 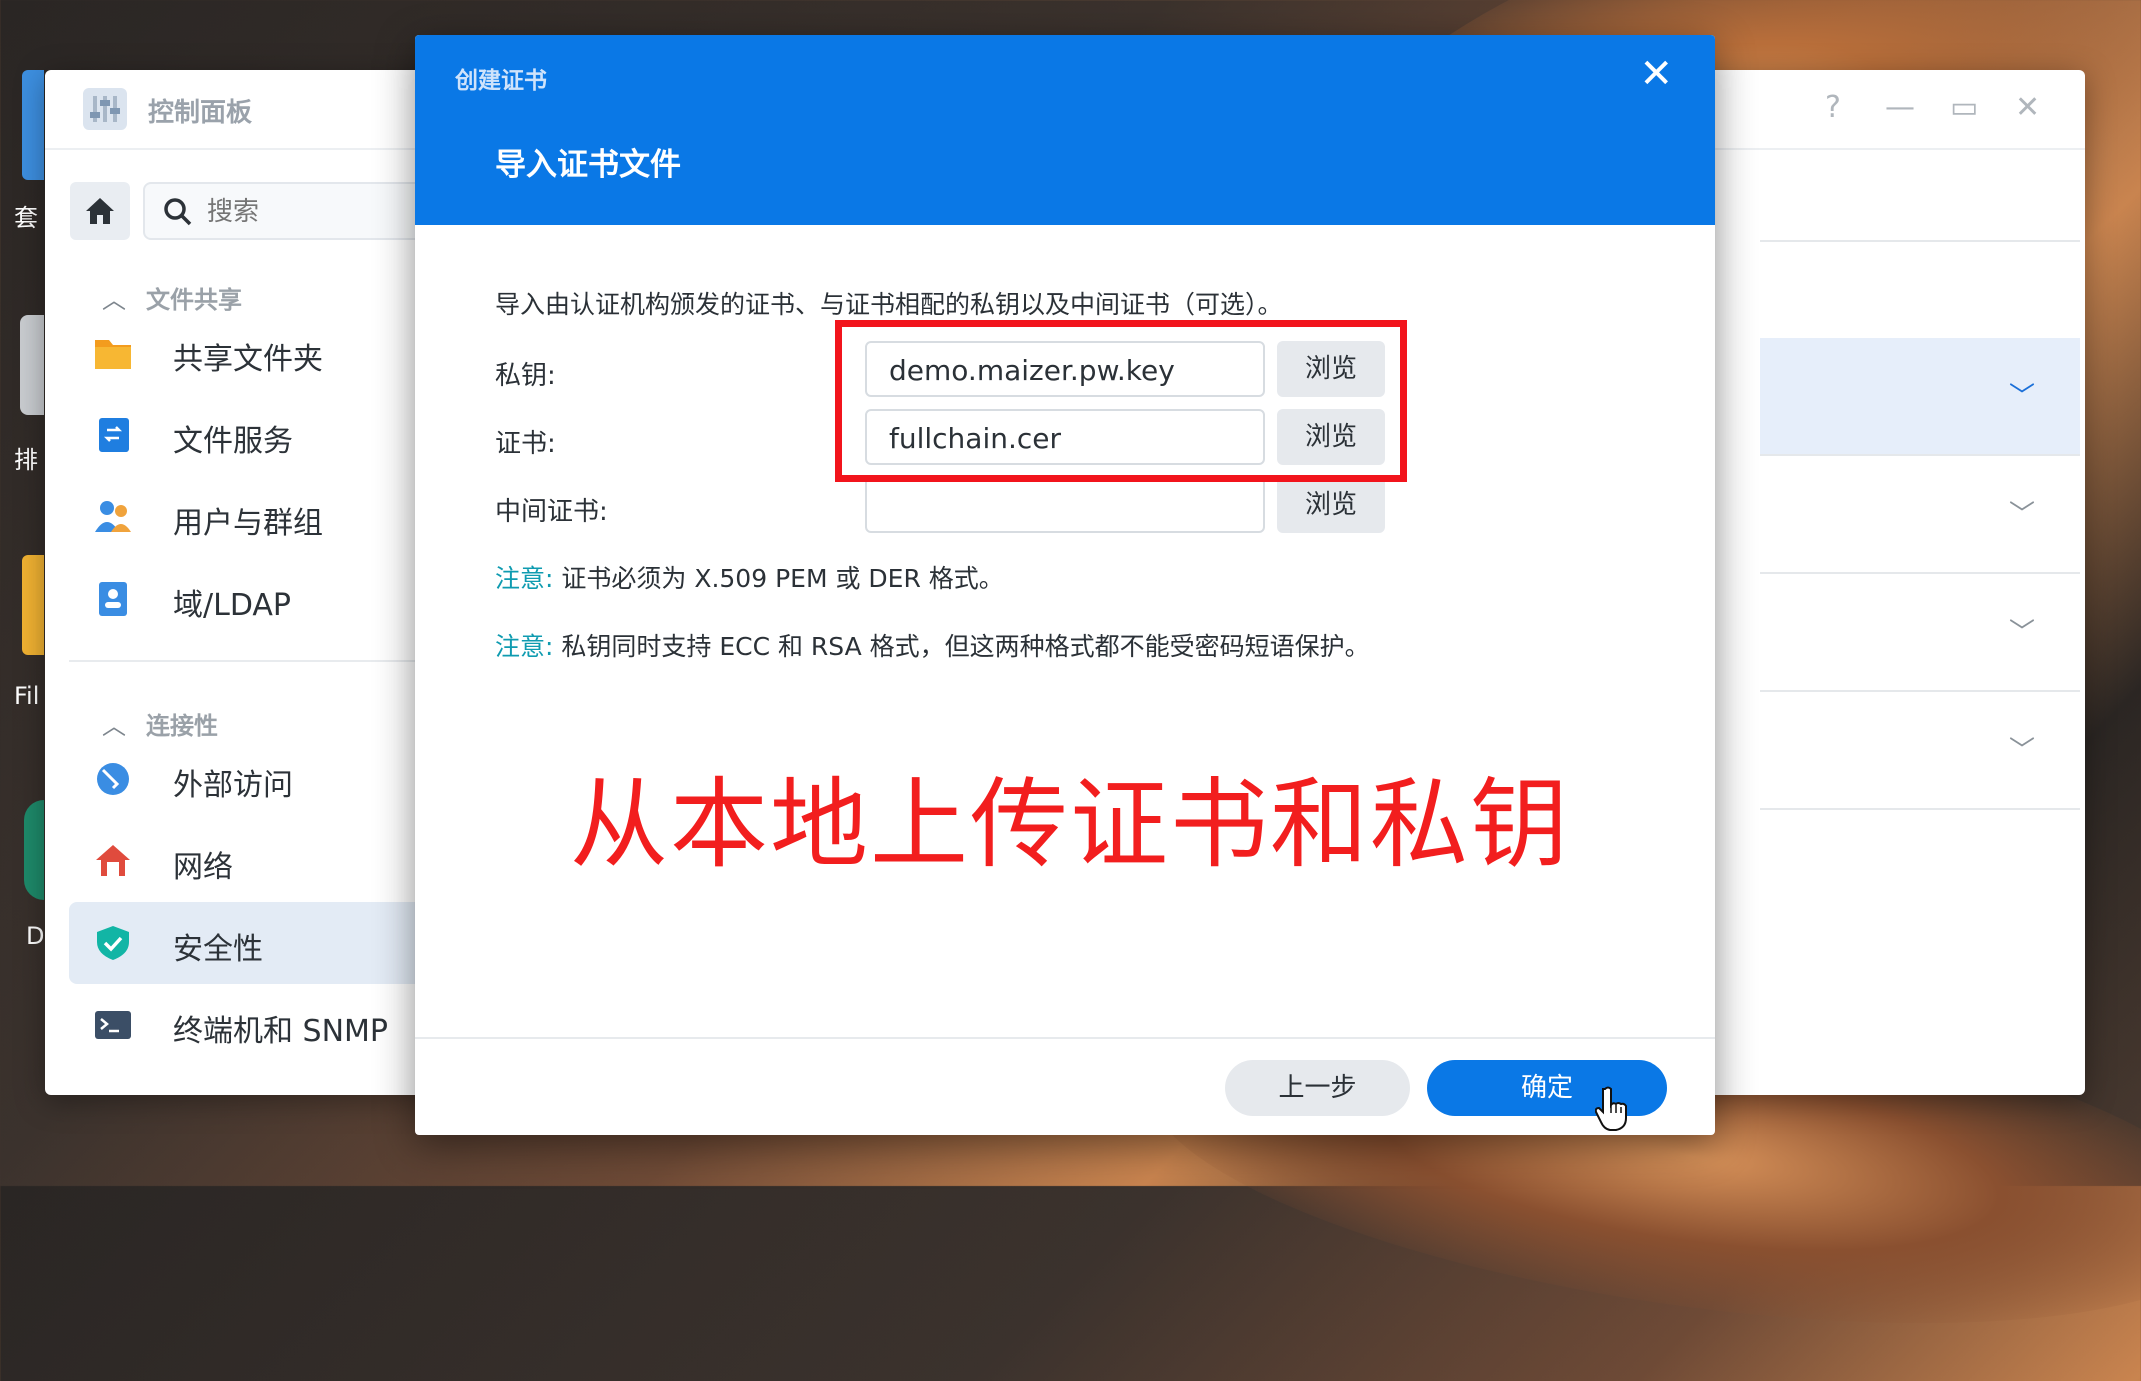 I want to click on content-row-2: ﹀, so click(x=1920, y=514).